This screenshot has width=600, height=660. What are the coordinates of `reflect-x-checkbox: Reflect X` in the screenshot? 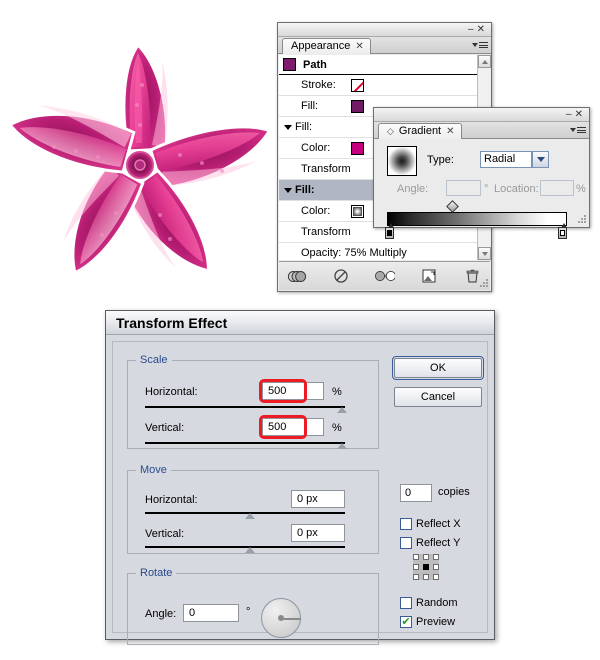 It's located at (430, 524).